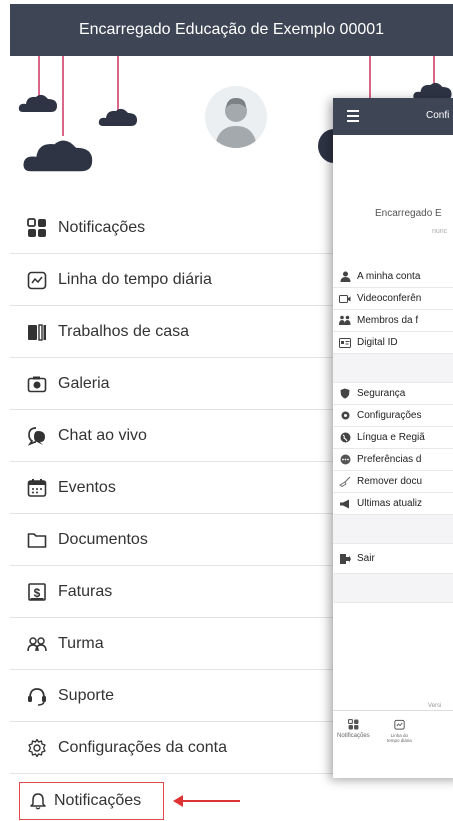 The width and height of the screenshot is (453, 821). I want to click on folder-icon, so click(37, 540).